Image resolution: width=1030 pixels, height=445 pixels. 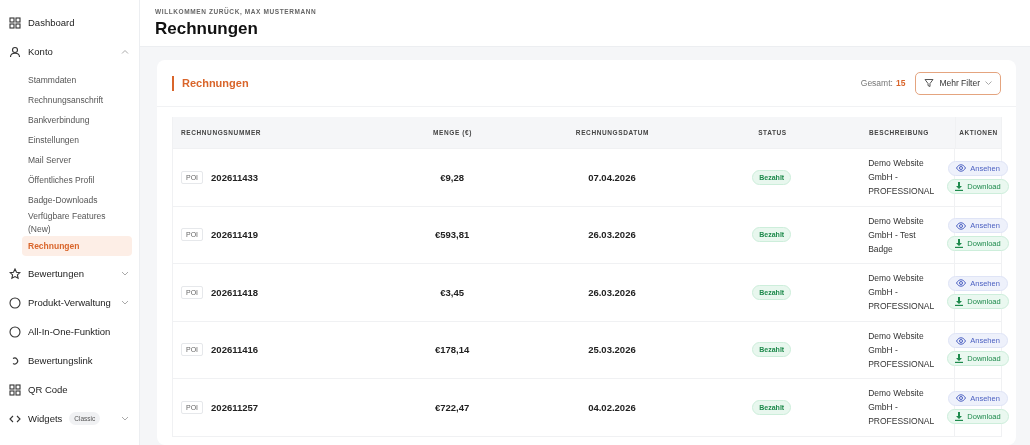 What do you see at coordinates (77, 80) in the screenshot?
I see `nav-subitem: Stammdaten` at bounding box center [77, 80].